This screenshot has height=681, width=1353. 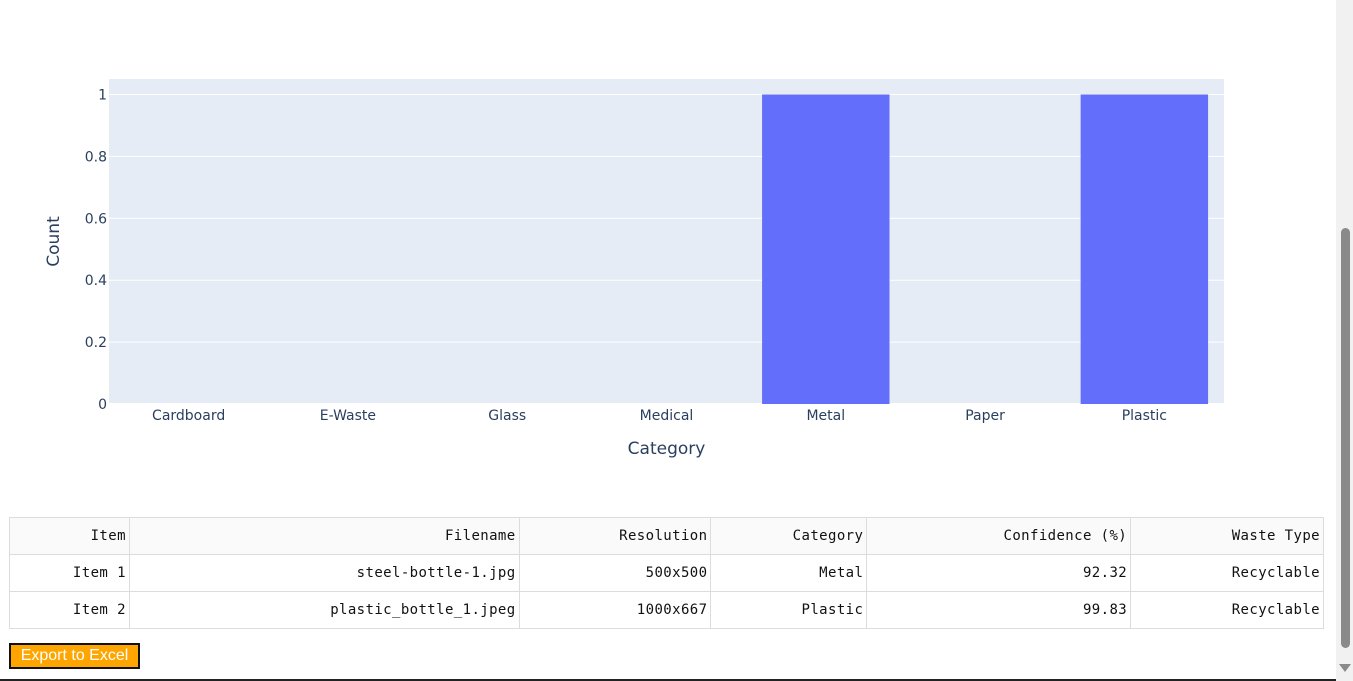 What do you see at coordinates (74, 656) in the screenshot?
I see `export-to-excel-button: Export to Excel` at bounding box center [74, 656].